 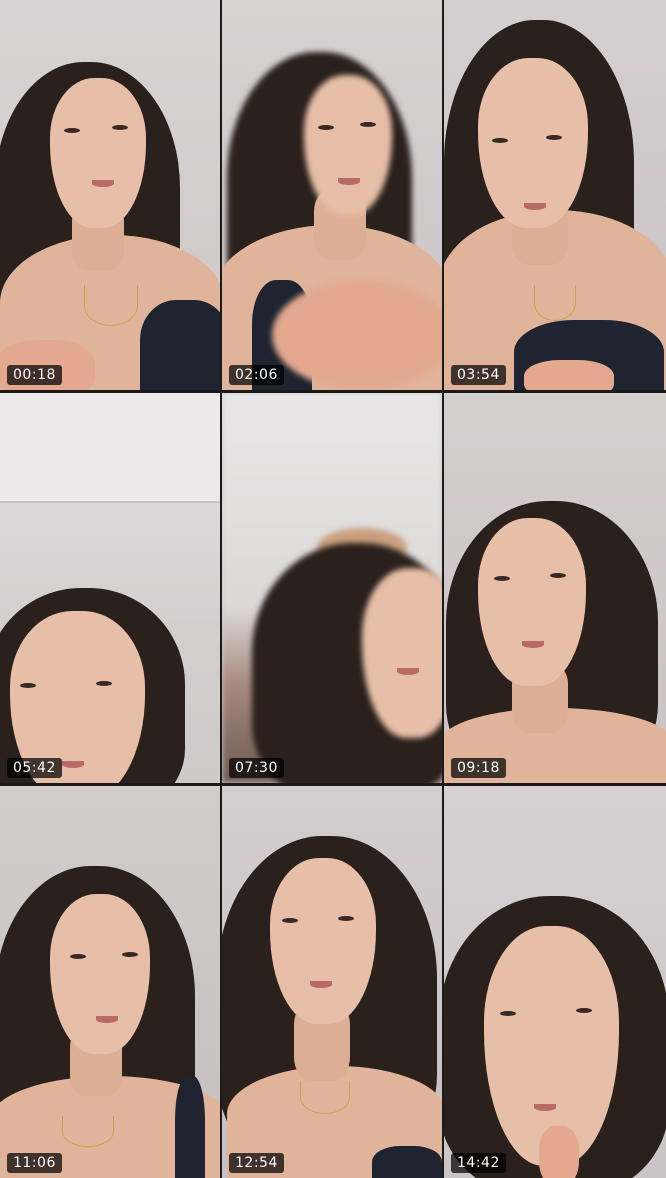 I want to click on timestamp-badge: 03:54, so click(x=478, y=375).